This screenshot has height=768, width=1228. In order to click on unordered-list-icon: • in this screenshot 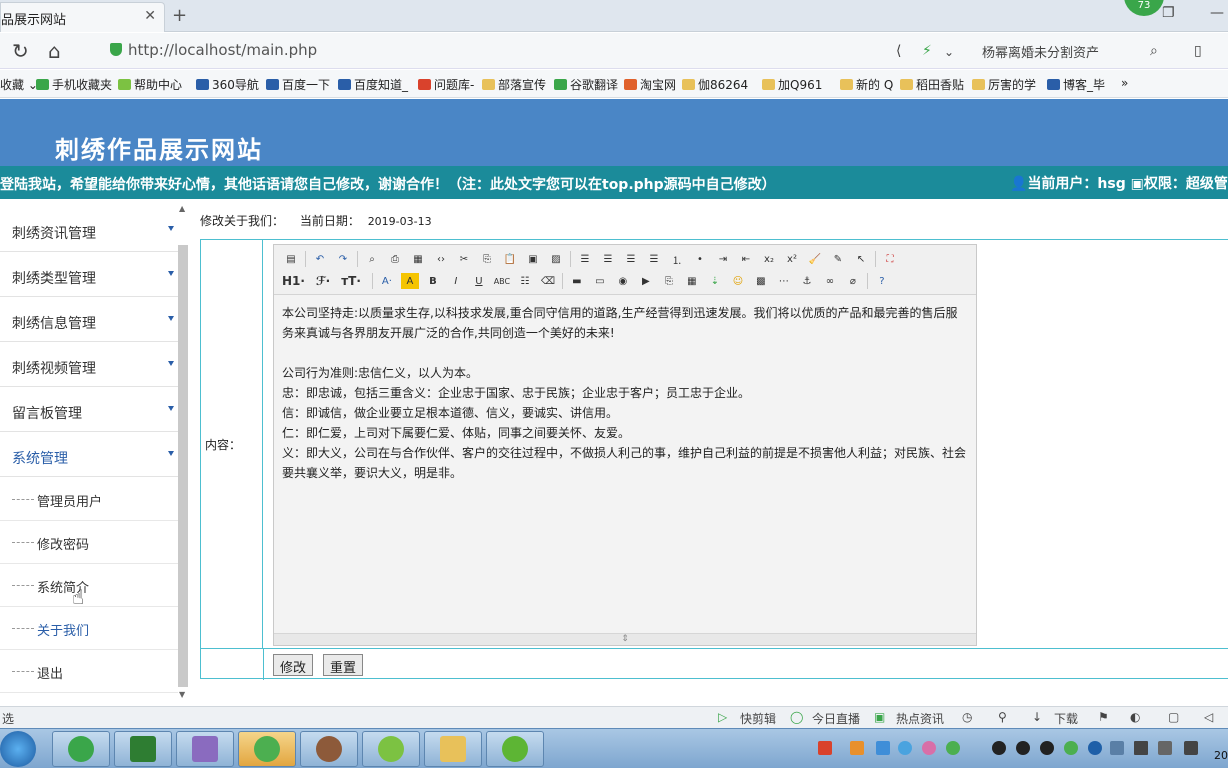, I will do `click(700, 259)`.